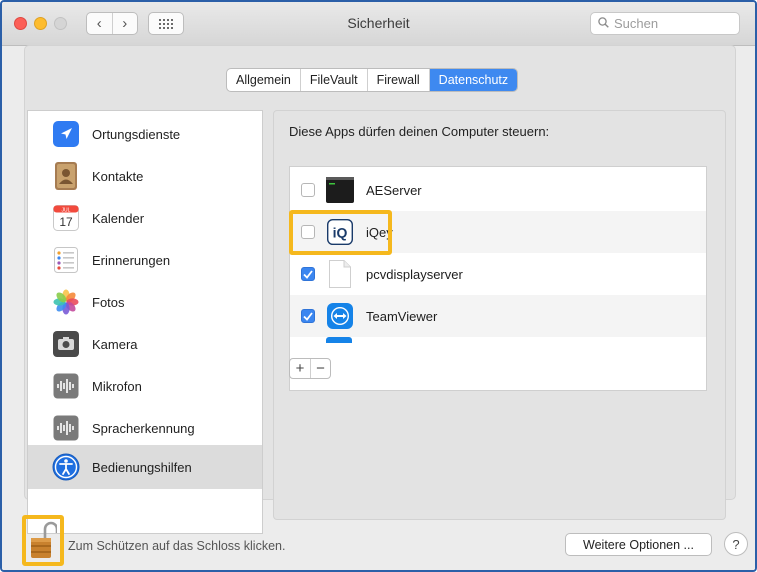 This screenshot has height=572, width=757. Describe the element at coordinates (498, 274) in the screenshot. I see `list-item: pcvdisplayserver` at that location.